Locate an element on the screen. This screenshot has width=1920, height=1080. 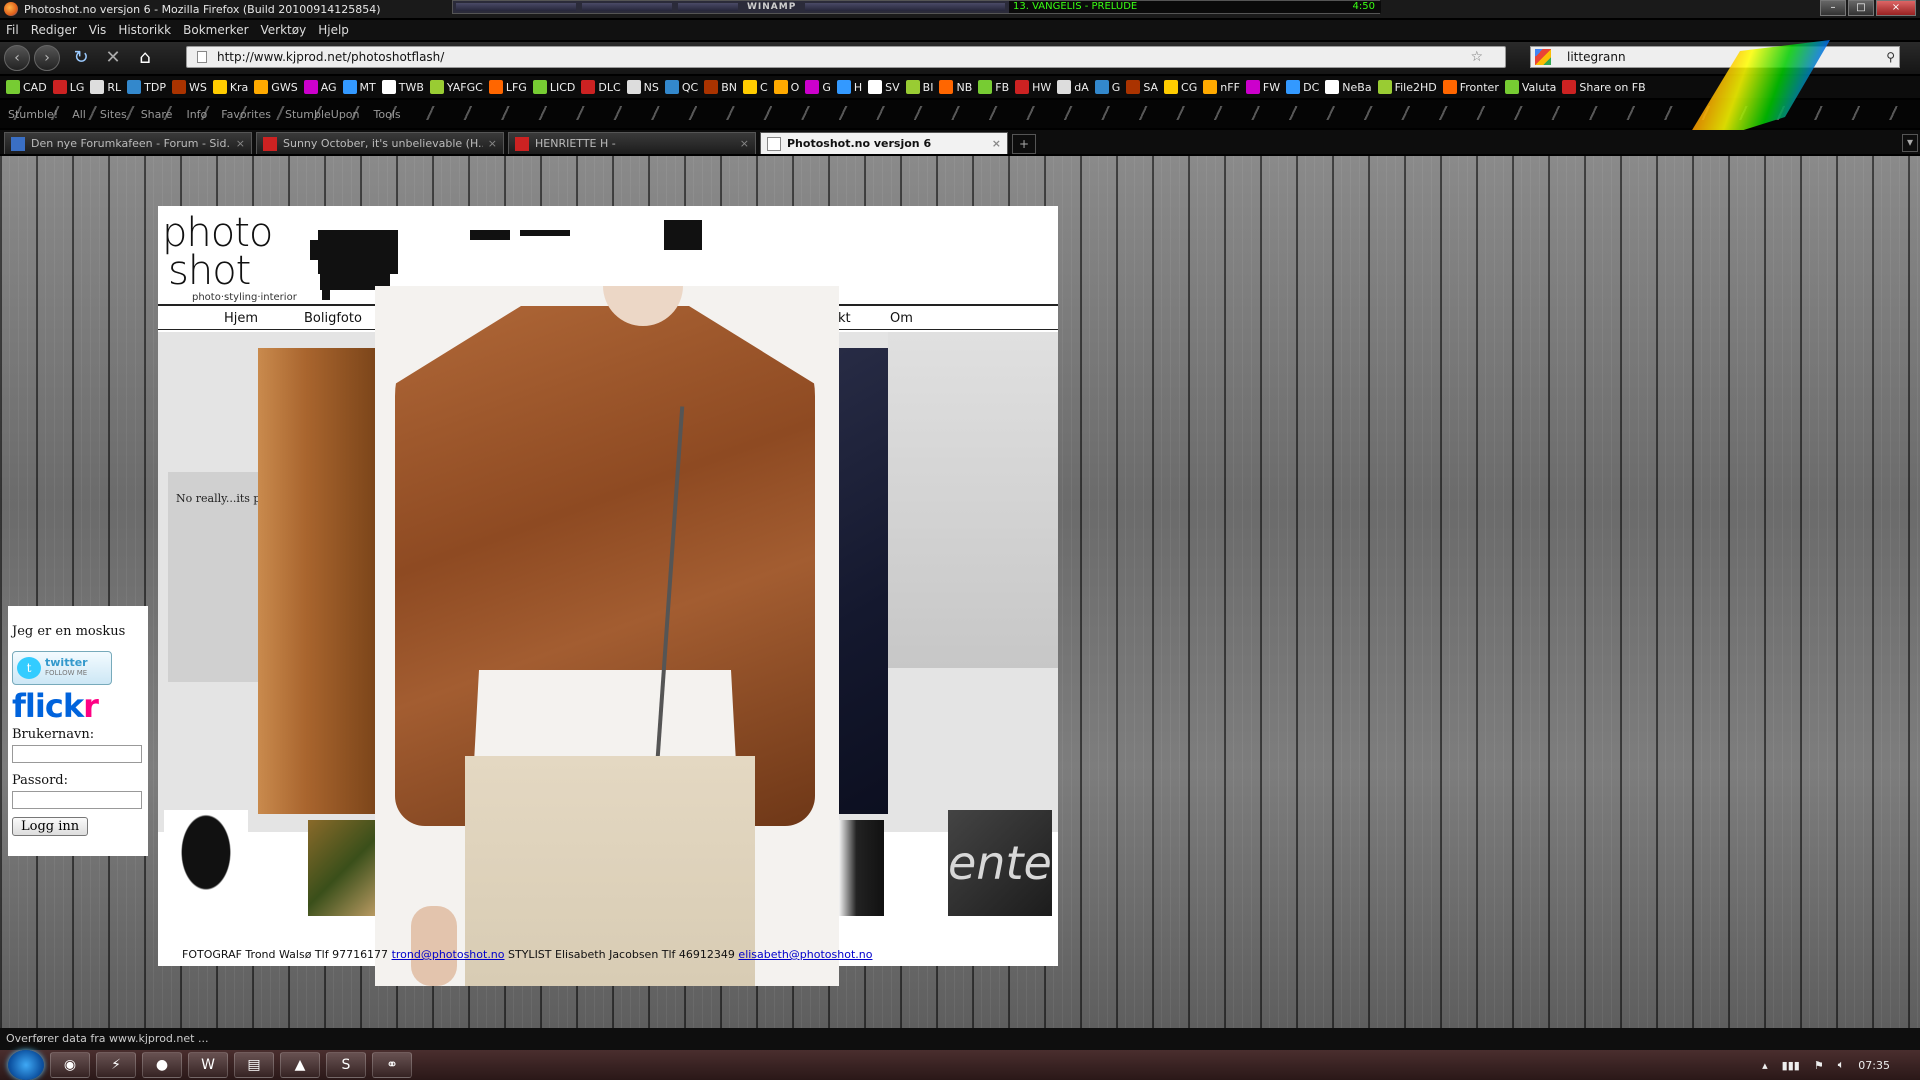
photographer-email-link: trond@photoshot.no is located at coordinates (448, 954).